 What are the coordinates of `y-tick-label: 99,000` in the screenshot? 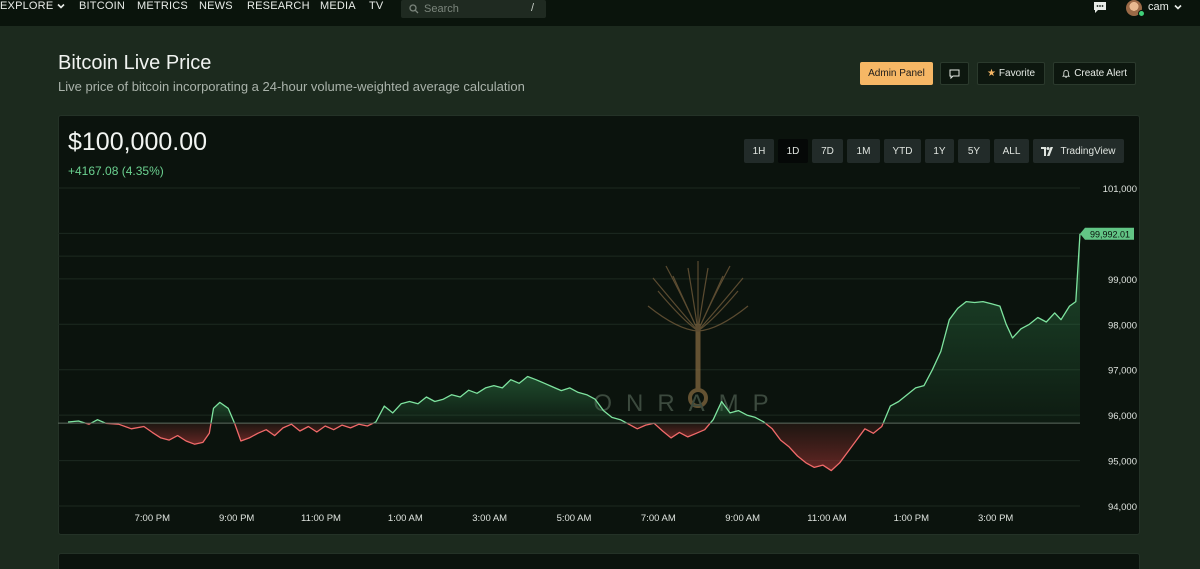 It's located at (1122, 280).